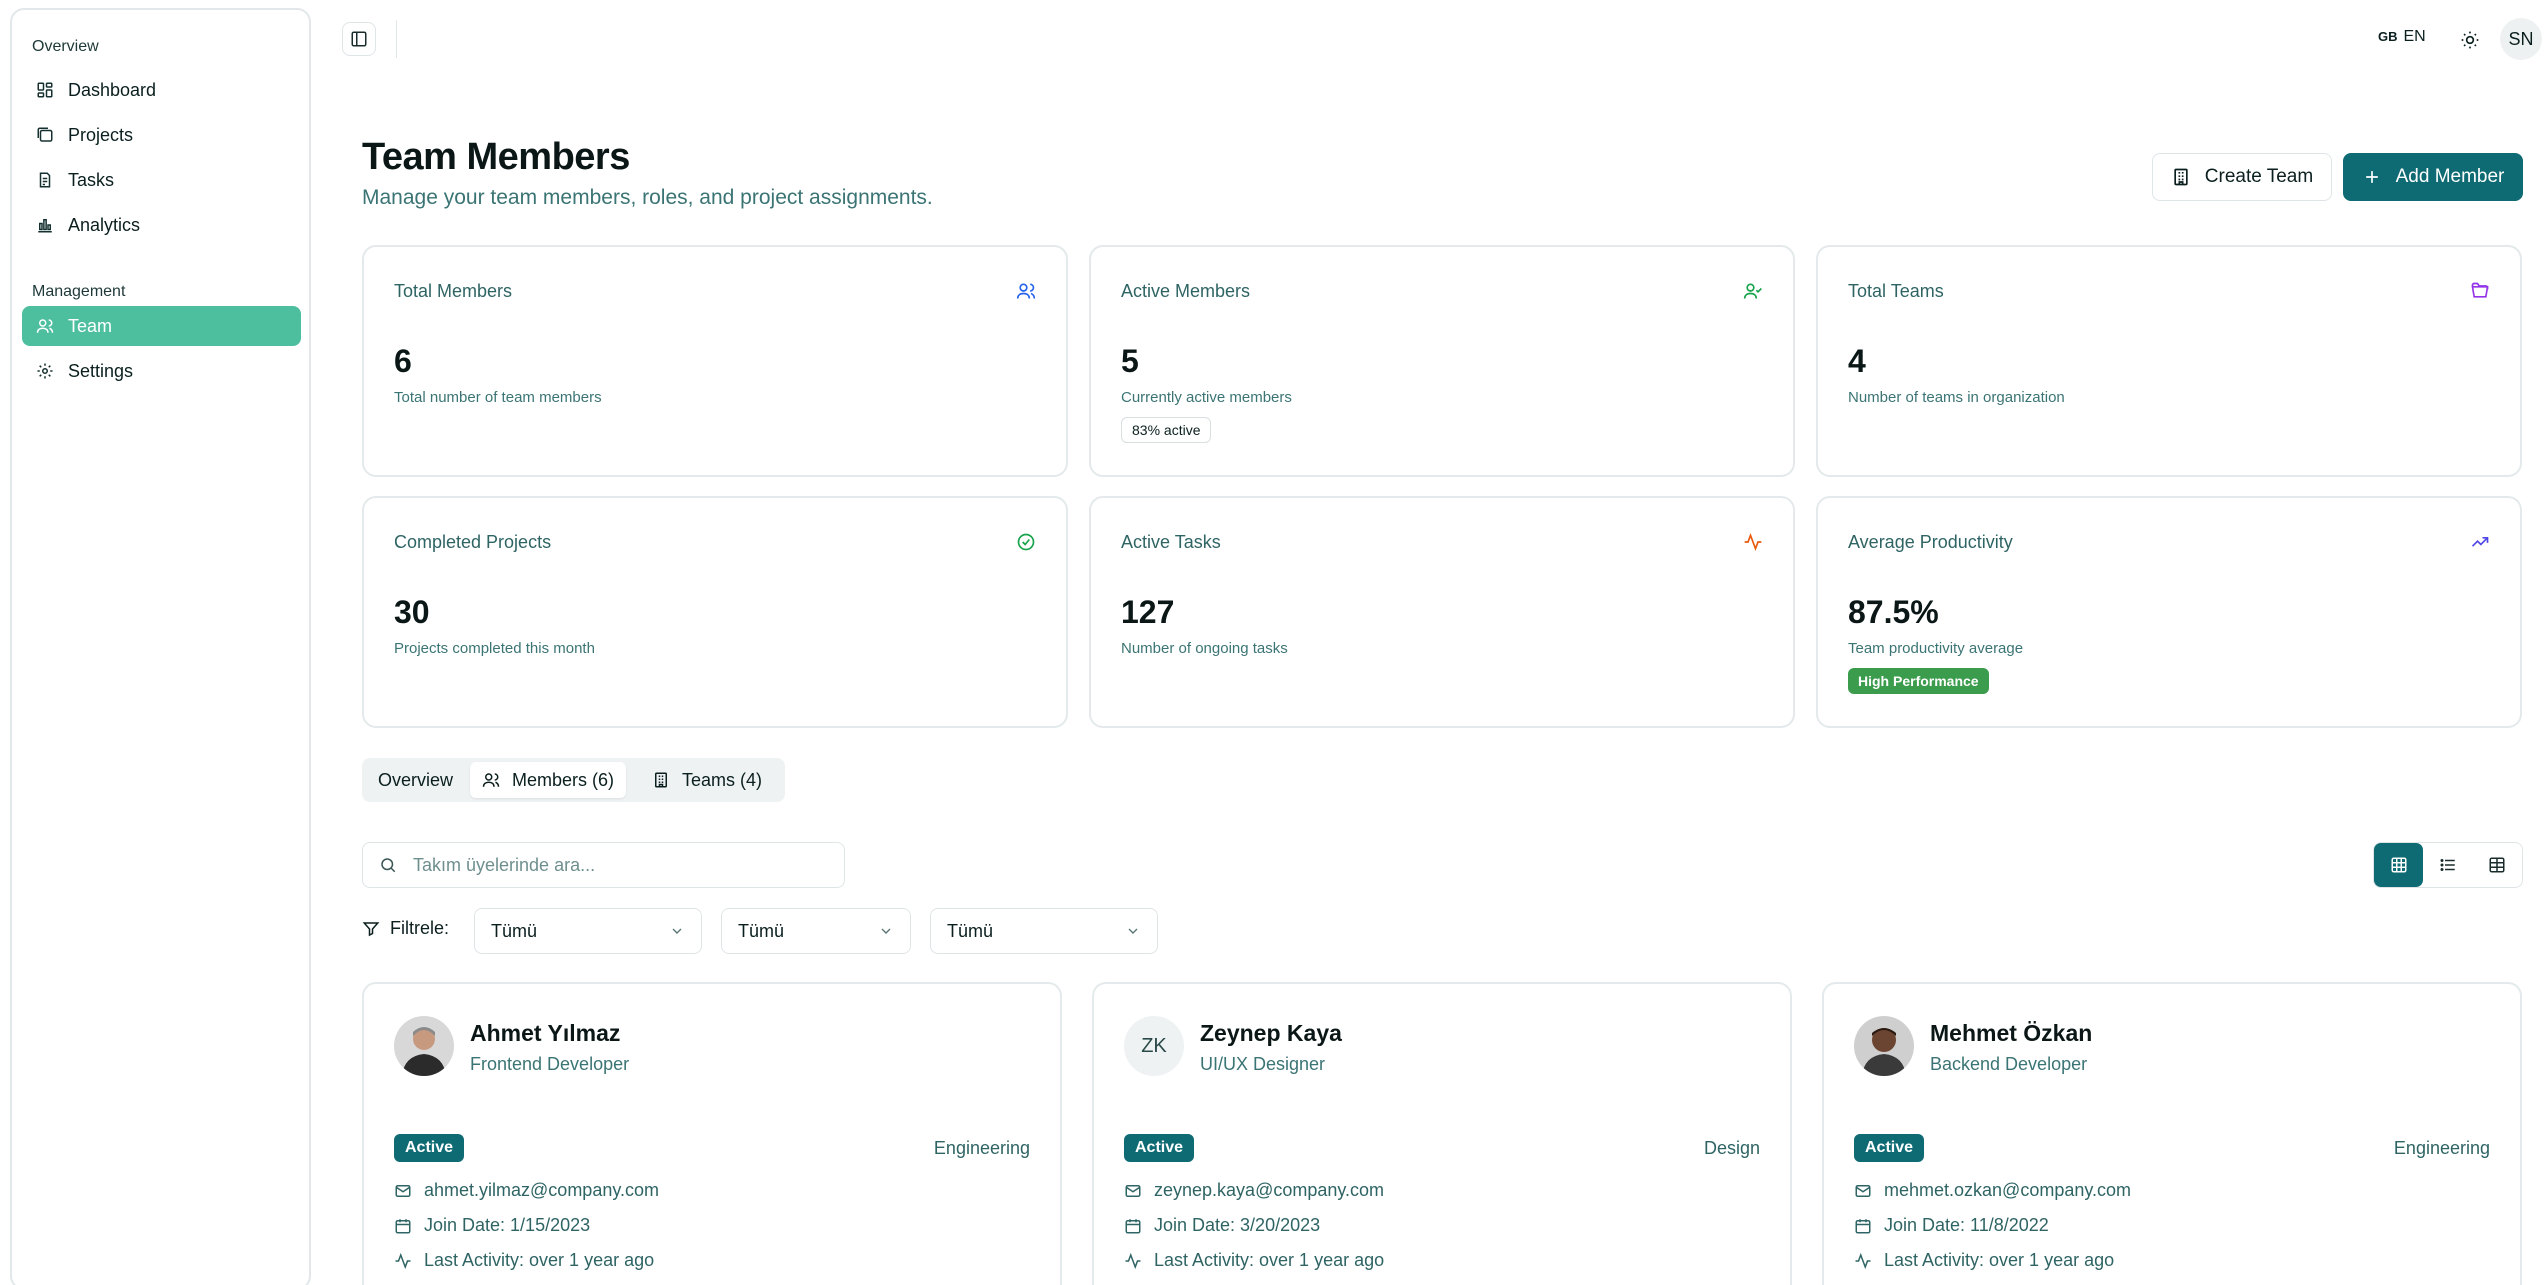 The height and width of the screenshot is (1285, 2548). What do you see at coordinates (1753, 291) in the screenshot?
I see `user-check-icon` at bounding box center [1753, 291].